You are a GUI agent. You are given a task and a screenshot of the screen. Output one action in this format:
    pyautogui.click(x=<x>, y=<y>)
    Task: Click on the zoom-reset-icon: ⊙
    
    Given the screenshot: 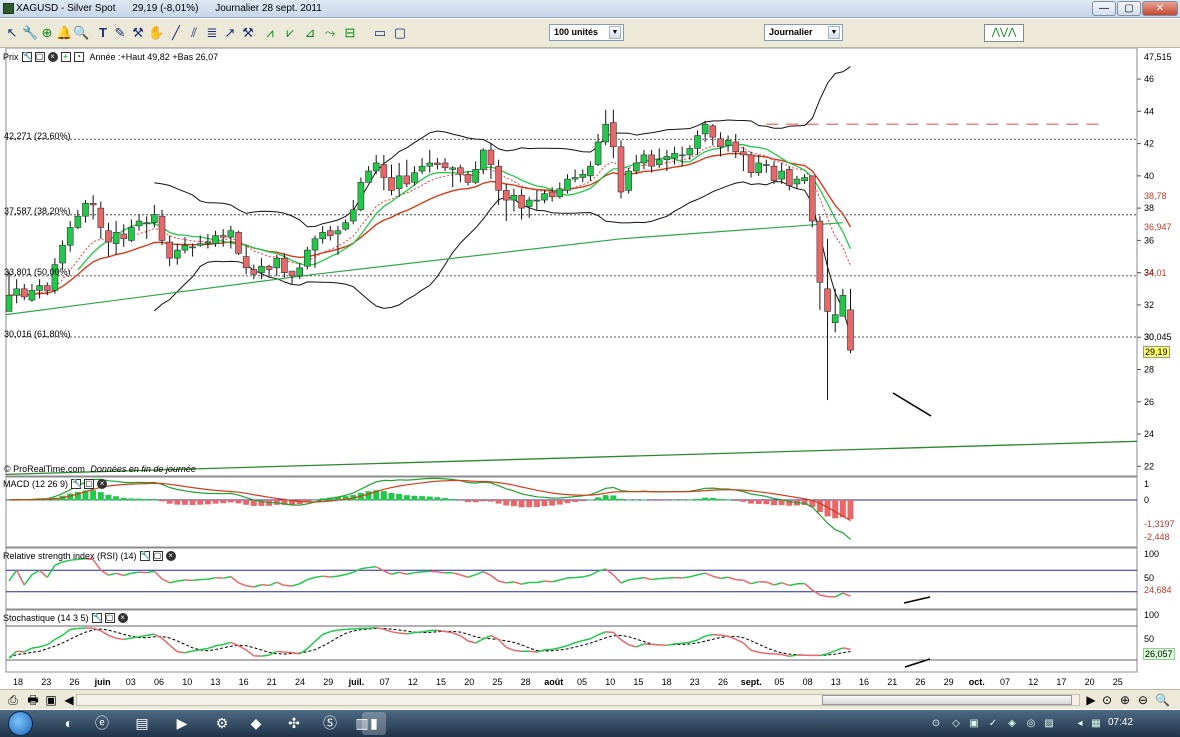 What is the action you would take?
    pyautogui.click(x=1107, y=700)
    